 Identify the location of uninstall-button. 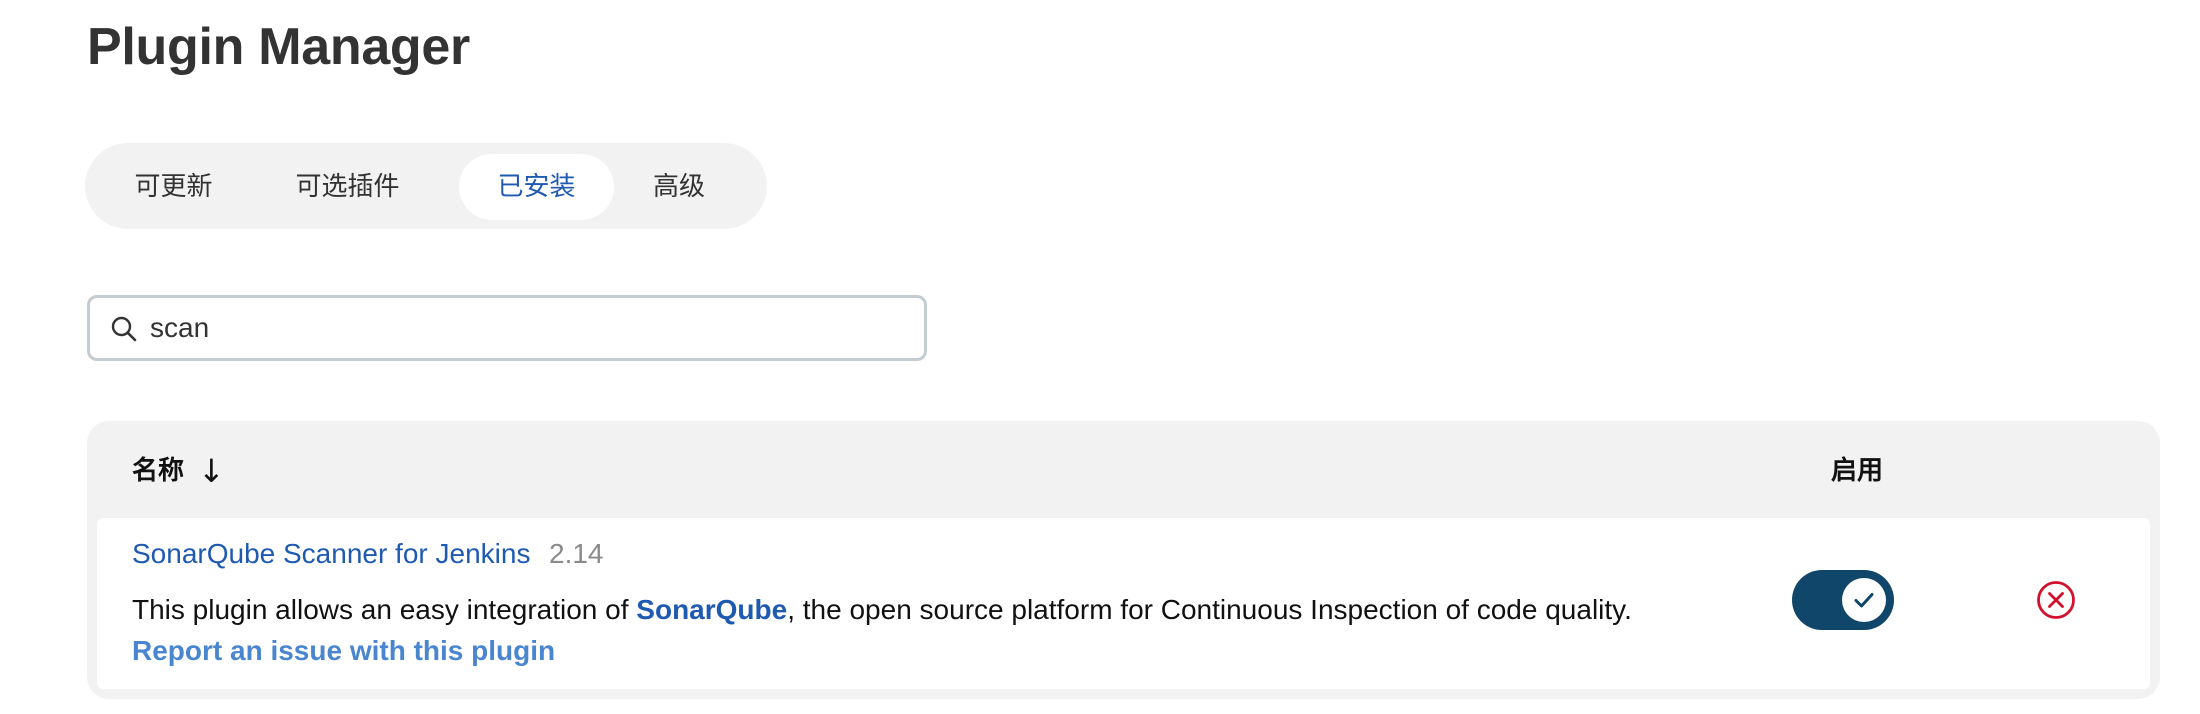
(2056, 600).